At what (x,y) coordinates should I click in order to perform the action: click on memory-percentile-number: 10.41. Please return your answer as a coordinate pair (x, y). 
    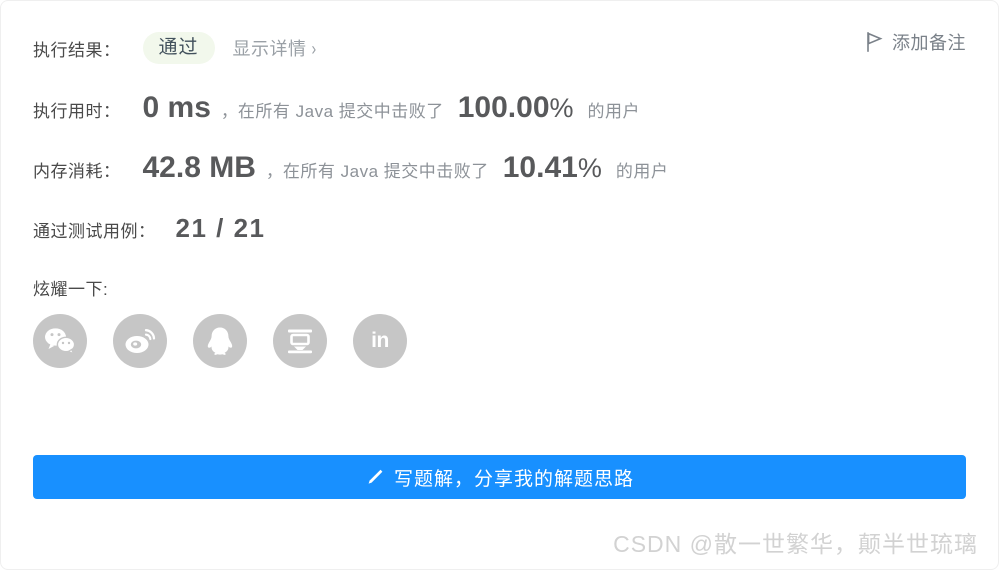
    Looking at the image, I should click on (540, 167).